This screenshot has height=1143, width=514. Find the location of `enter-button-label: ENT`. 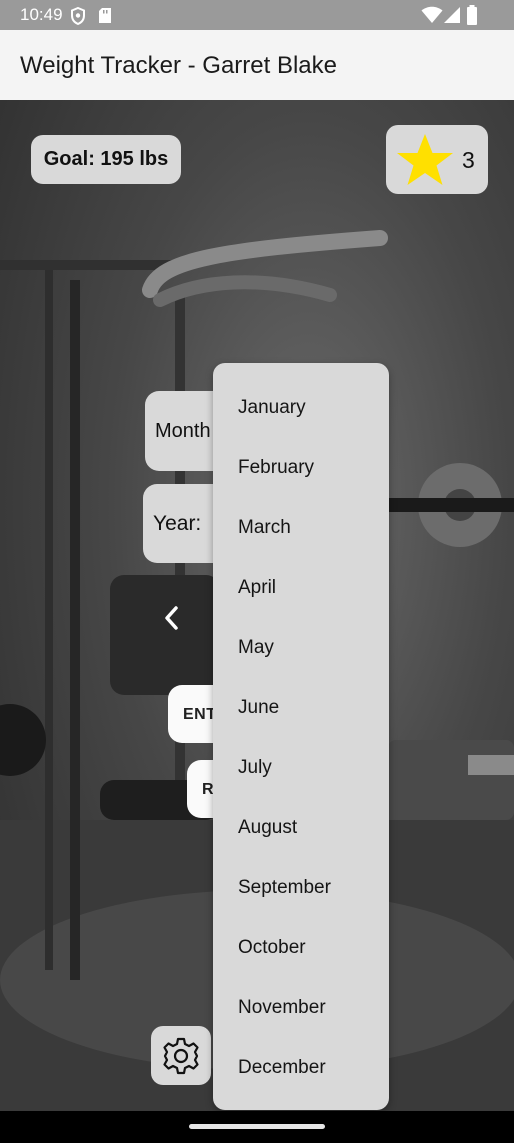

enter-button-label: ENT is located at coordinates (200, 714).